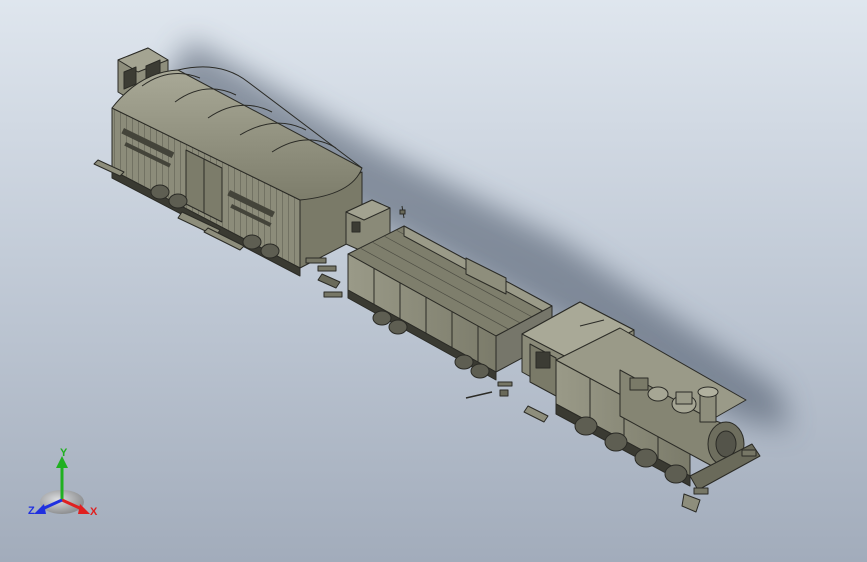  I want to click on loco-chimney, so click(708, 404).